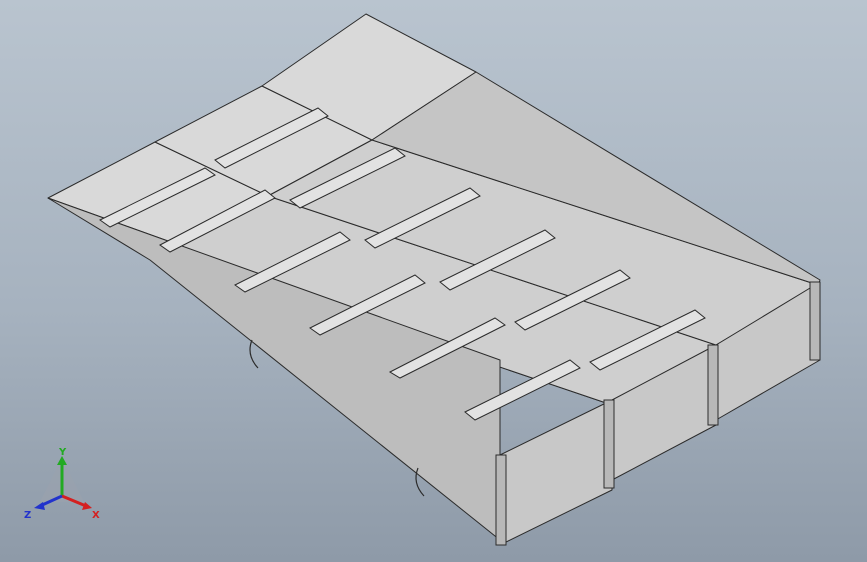  Describe the element at coordinates (87, 506) in the screenshot. I see `x-axis-arrow` at that location.